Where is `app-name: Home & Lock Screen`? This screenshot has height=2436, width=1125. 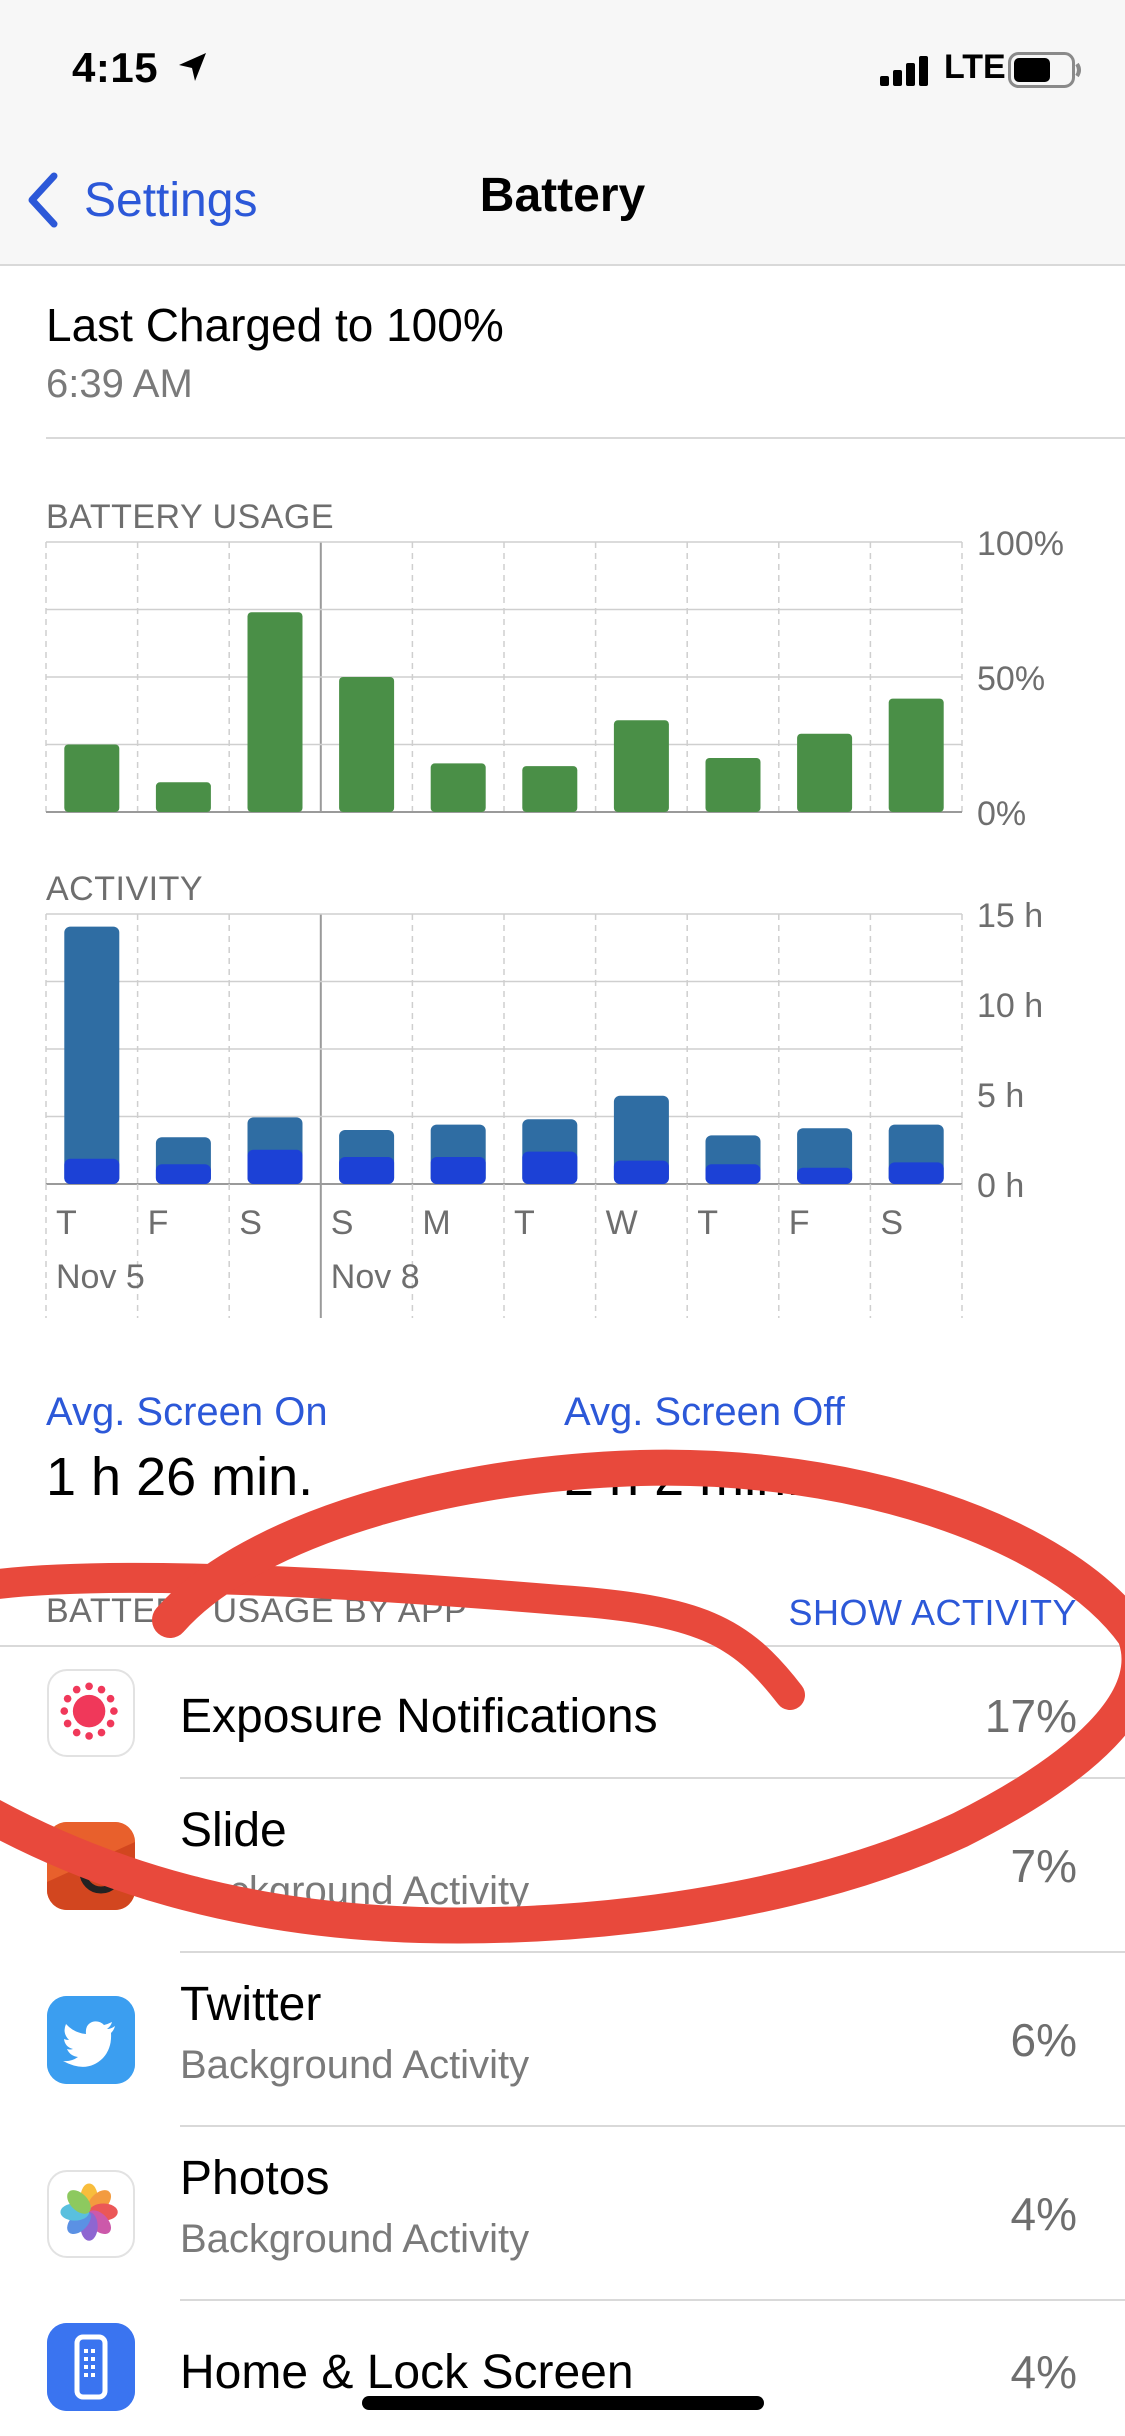 app-name: Home & Lock Screen is located at coordinates (407, 2372).